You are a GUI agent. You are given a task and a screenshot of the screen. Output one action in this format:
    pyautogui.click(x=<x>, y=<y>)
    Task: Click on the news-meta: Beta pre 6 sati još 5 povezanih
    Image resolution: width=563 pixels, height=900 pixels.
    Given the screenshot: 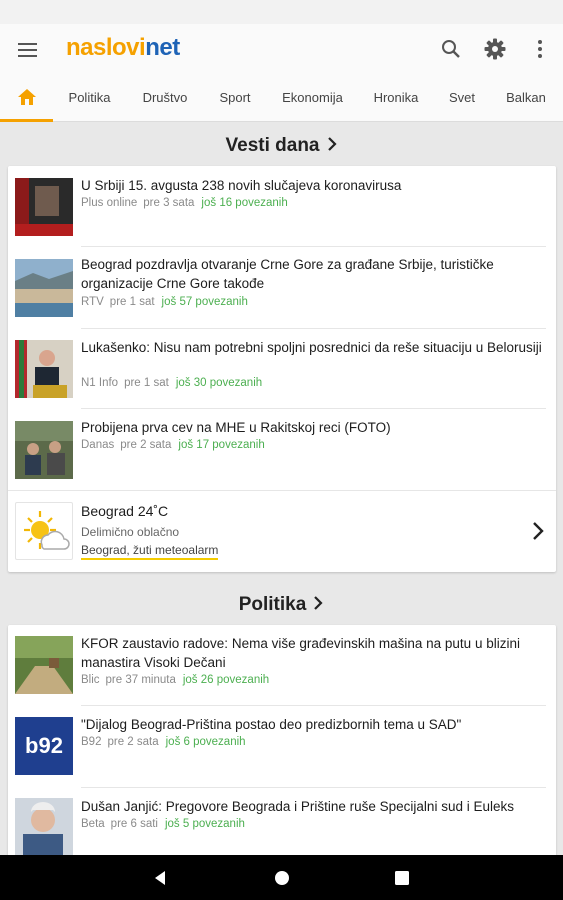 What is the action you would take?
    pyautogui.click(x=163, y=824)
    